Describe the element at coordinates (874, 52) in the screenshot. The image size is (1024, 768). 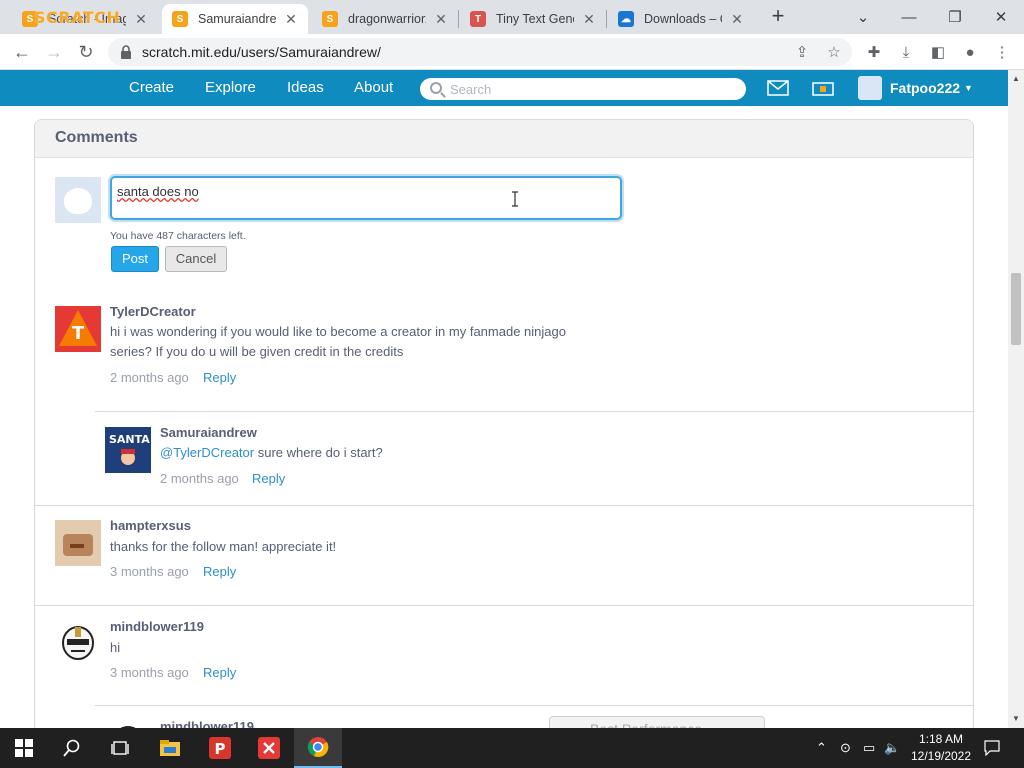
I see `extensions-puzzle-icon: ✚` at that location.